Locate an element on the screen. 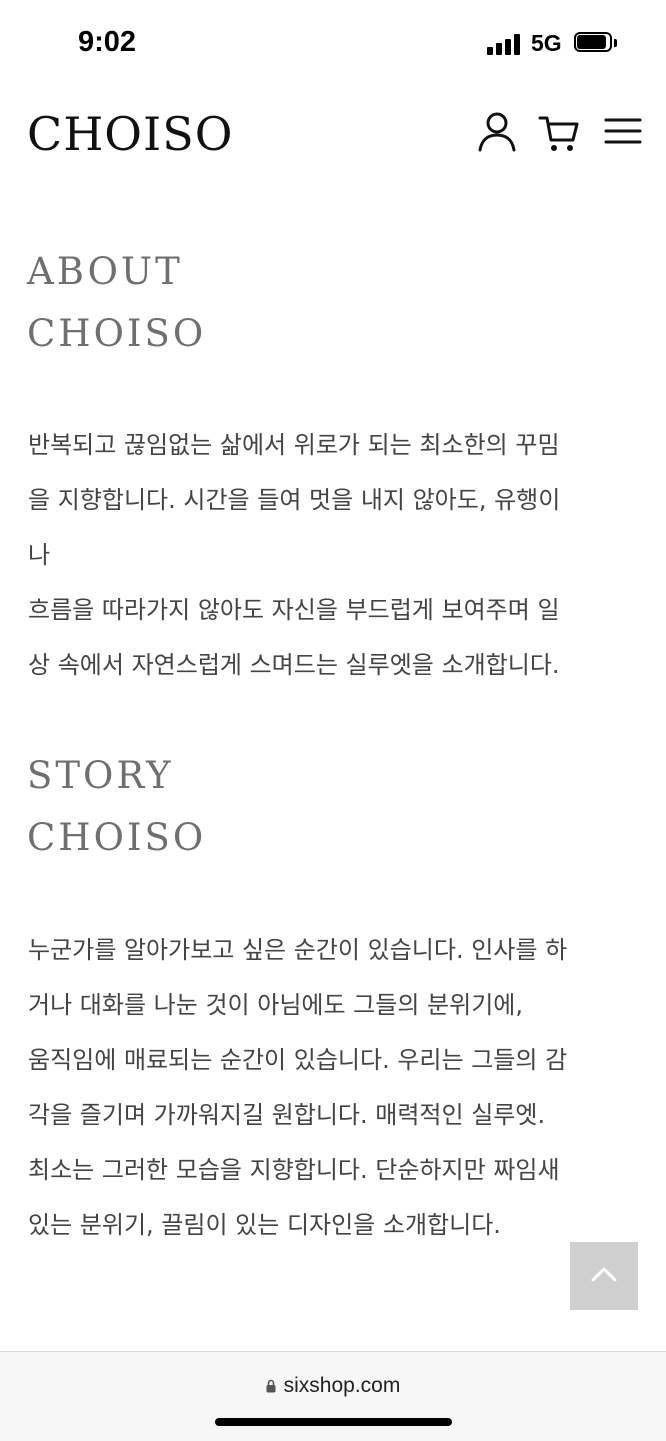 This screenshot has height=1441, width=666. story-line: 거나 대화를 나눈 것이 아님에도 그들의 분위기에, is located at coordinates (276, 1005).